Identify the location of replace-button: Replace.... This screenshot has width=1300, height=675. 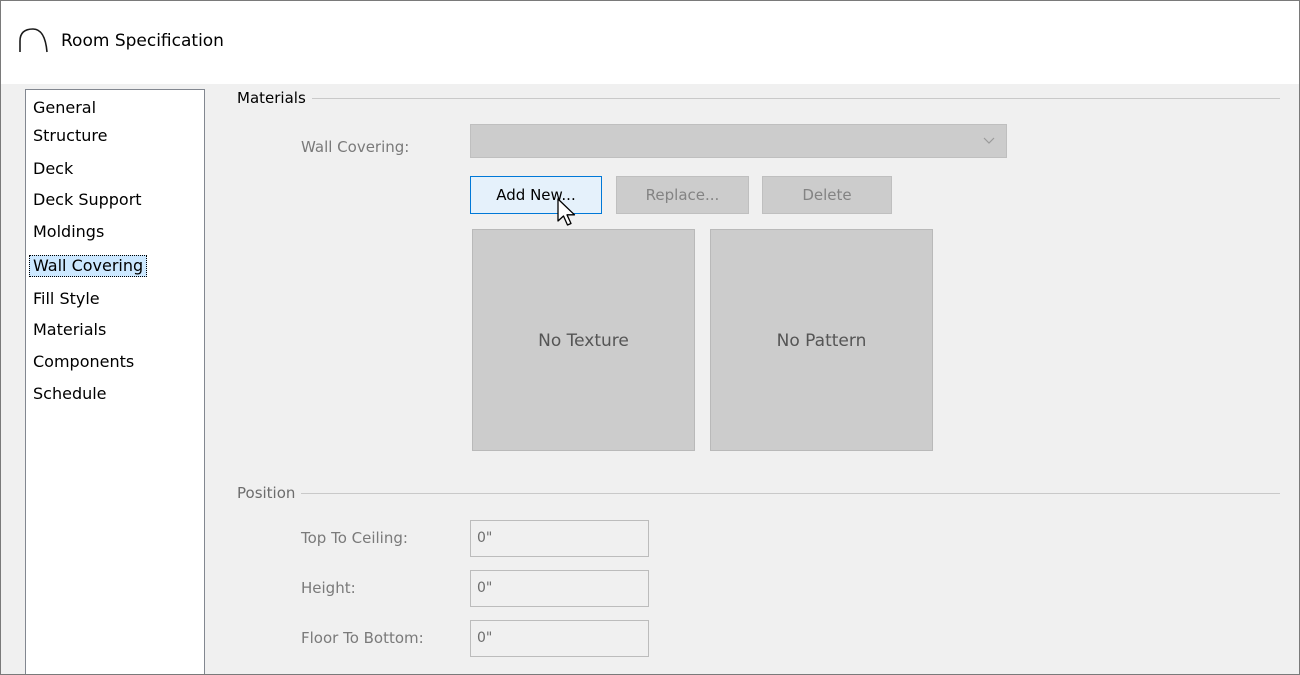
(682, 195).